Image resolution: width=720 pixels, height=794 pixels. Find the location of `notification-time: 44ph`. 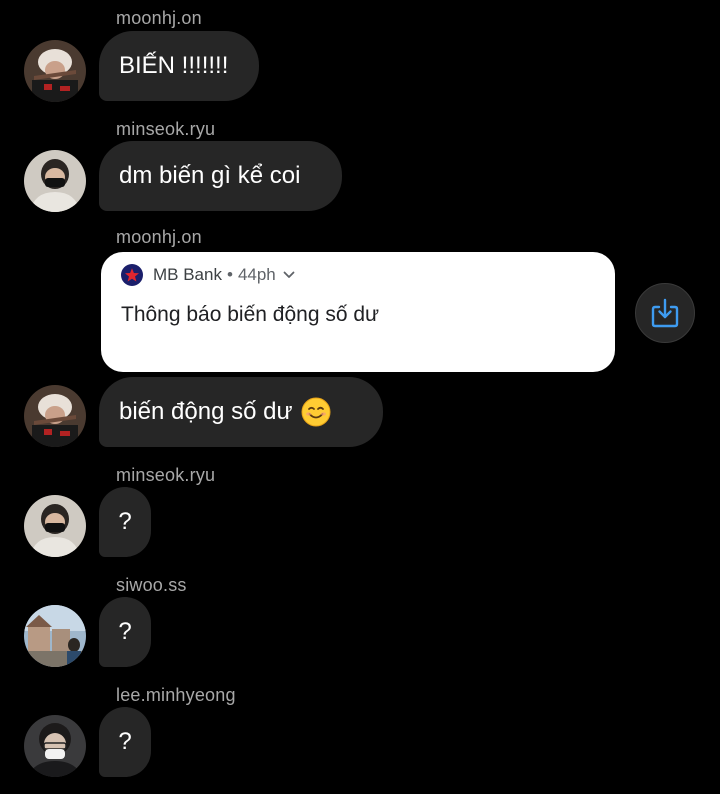

notification-time: 44ph is located at coordinates (256, 274).